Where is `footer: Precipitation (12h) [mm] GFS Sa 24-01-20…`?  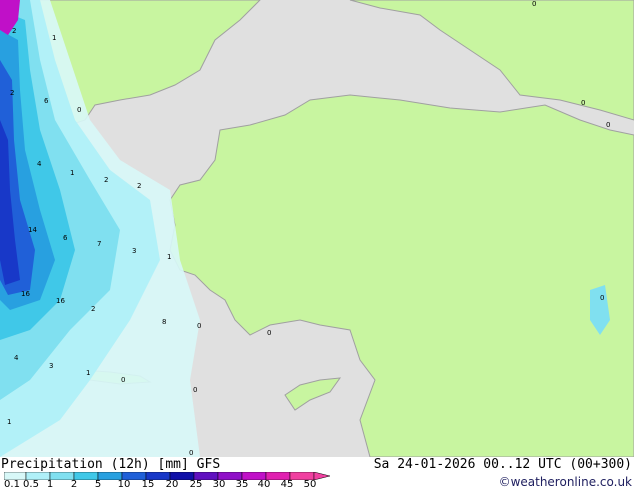 footer: Precipitation (12h) [mm] GFS Sa 24-01-20… is located at coordinates (317, 473).